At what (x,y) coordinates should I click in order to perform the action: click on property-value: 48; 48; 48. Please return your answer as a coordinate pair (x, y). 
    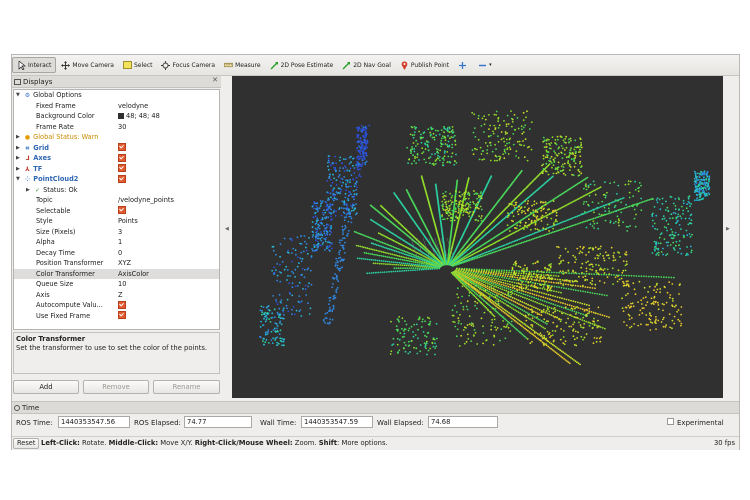
    Looking at the image, I should click on (139, 116).